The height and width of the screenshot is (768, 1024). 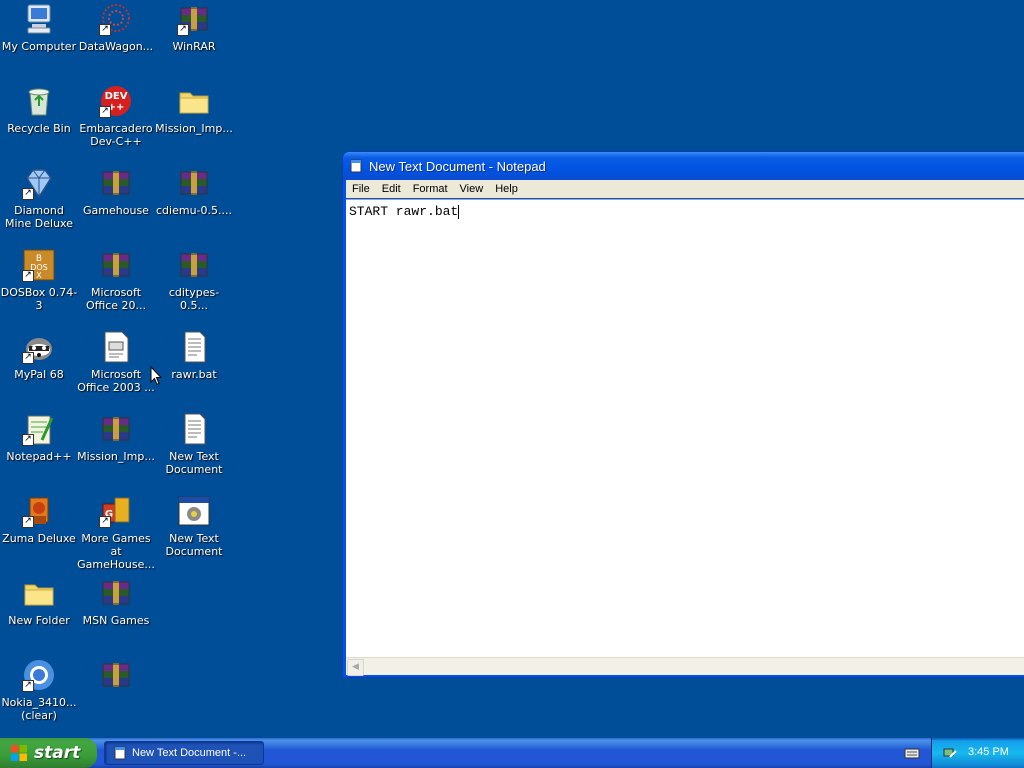 What do you see at coordinates (404, 211) in the screenshot?
I see `editor-content: START rawr.bat` at bounding box center [404, 211].